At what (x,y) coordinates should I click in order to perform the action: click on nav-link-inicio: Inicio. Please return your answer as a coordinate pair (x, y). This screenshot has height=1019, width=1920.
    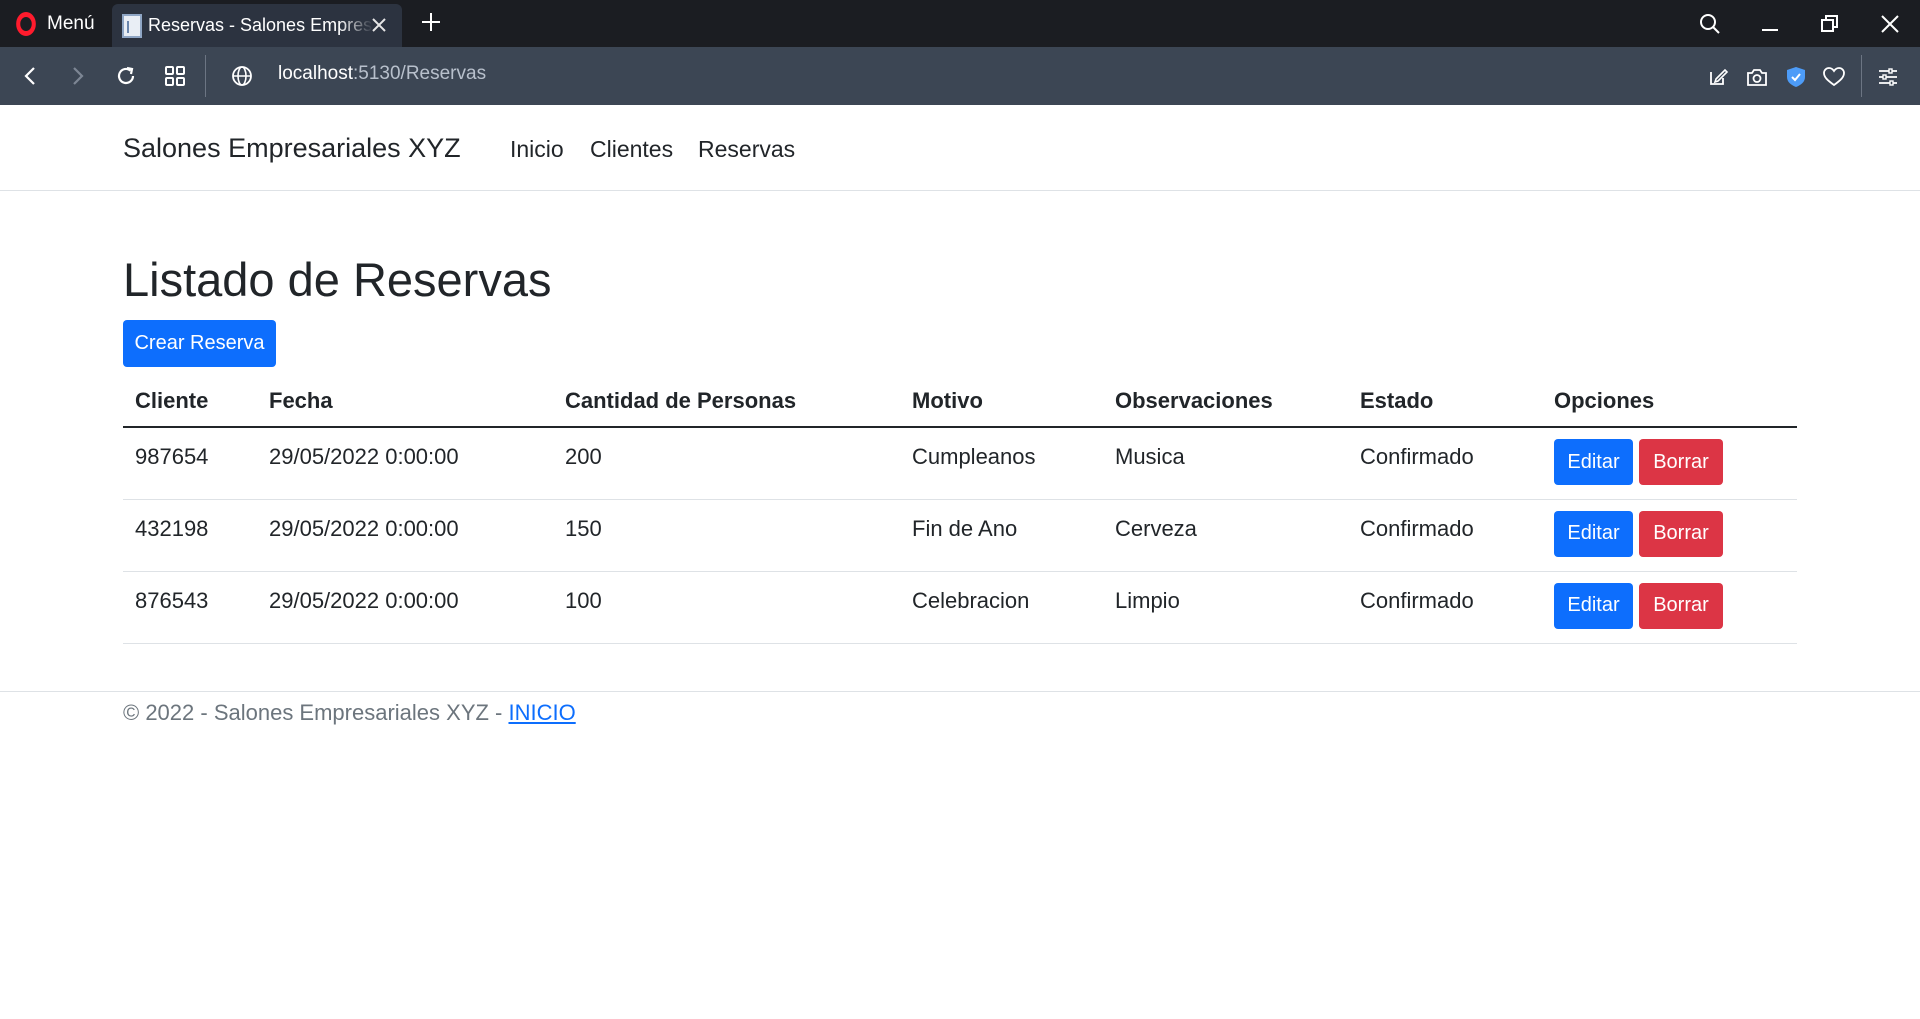
    Looking at the image, I should click on (537, 149).